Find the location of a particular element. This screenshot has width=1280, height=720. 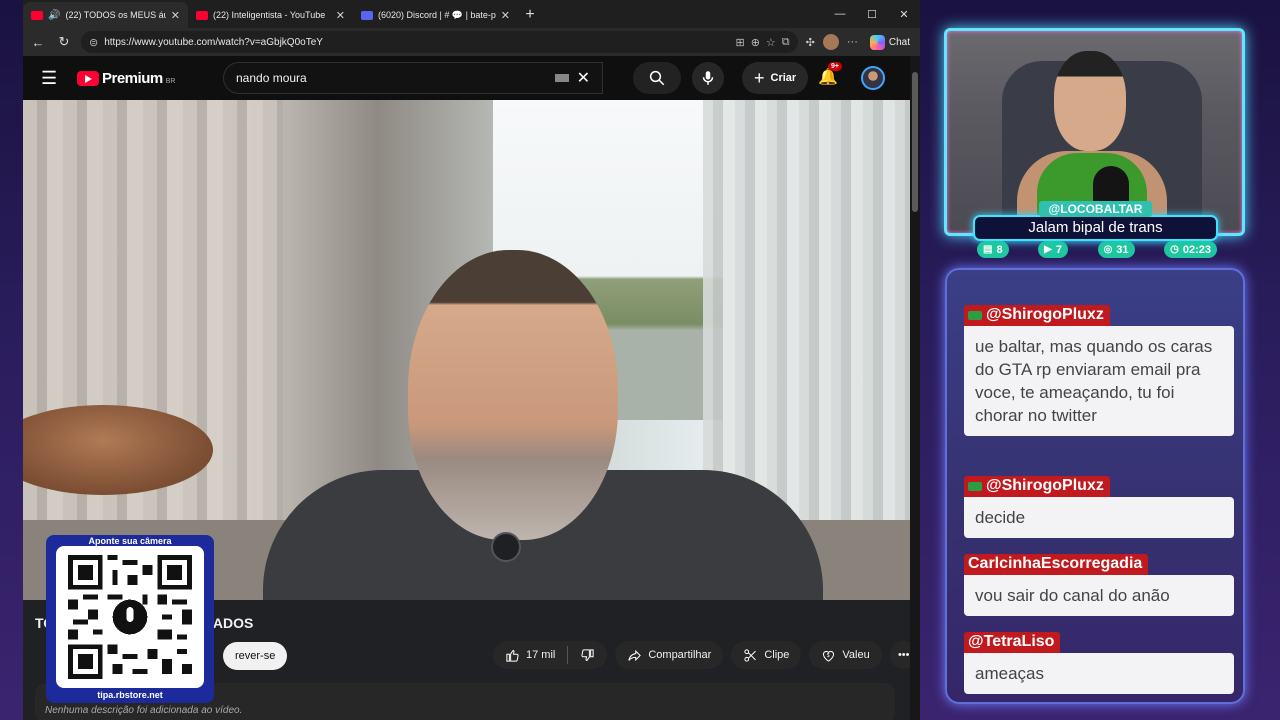

chat-message: @ShirogoPluxz decide is located at coordinates (1099, 507).